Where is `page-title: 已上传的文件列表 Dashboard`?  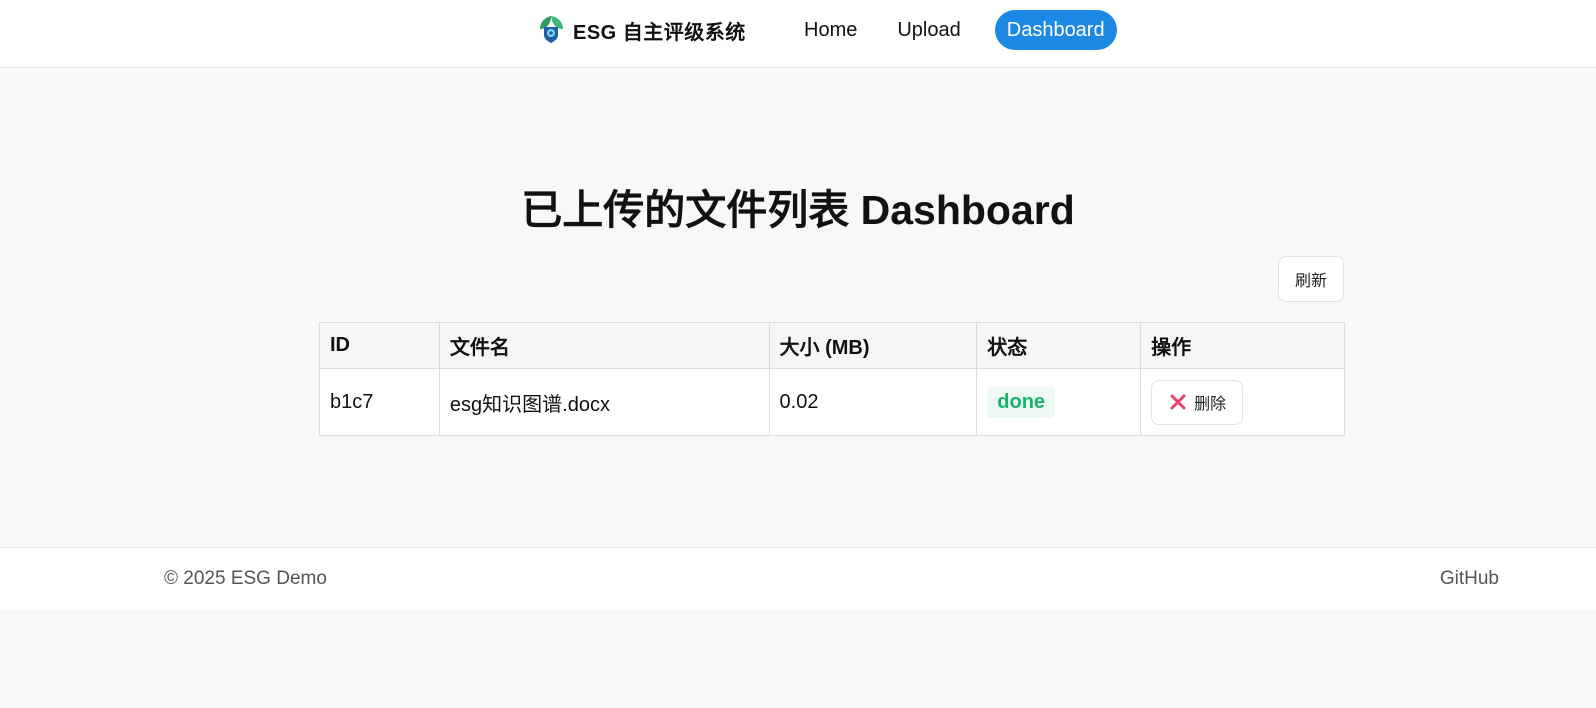 page-title: 已上传的文件列表 Dashboard is located at coordinates (798, 210).